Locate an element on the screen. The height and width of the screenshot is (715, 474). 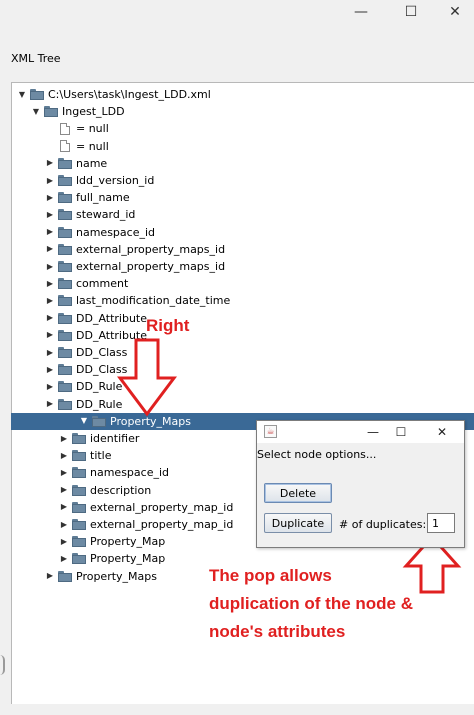
dialog-minimize-button: — is located at coordinates (373, 432).